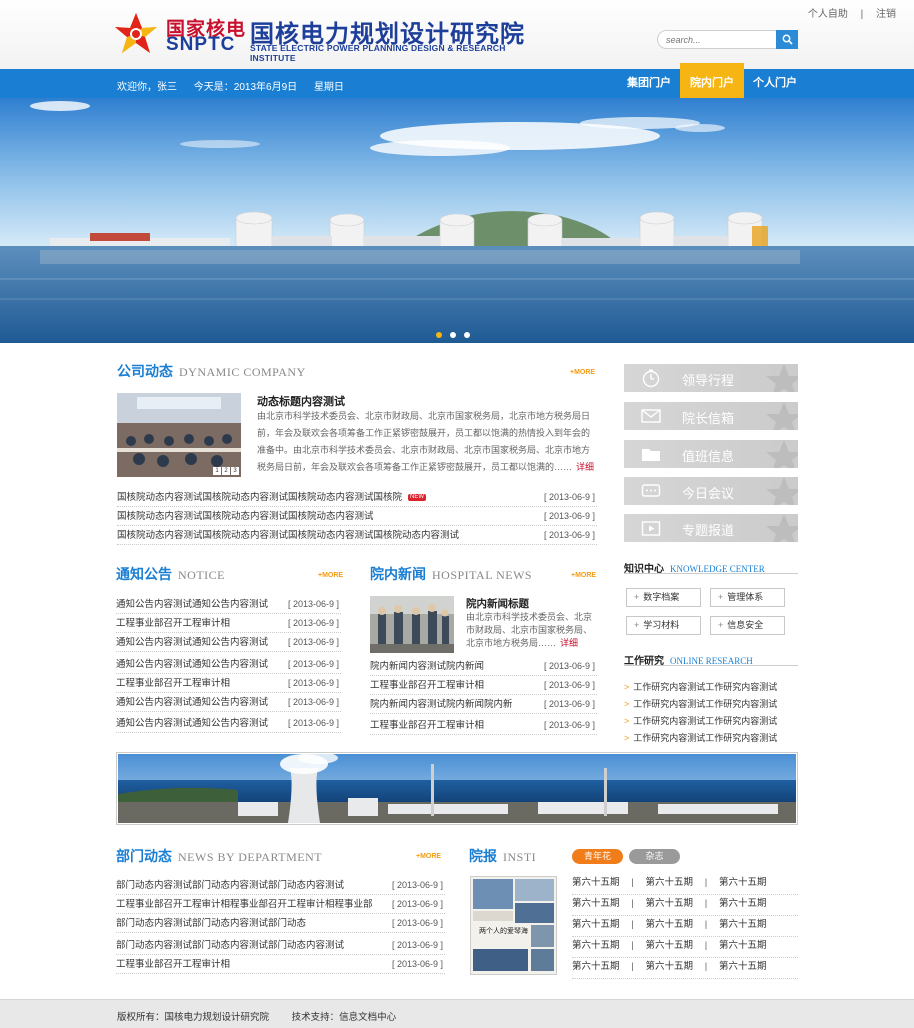  Describe the element at coordinates (644, 661) in the screenshot. I see `research-title-cn: 工作研究` at that location.